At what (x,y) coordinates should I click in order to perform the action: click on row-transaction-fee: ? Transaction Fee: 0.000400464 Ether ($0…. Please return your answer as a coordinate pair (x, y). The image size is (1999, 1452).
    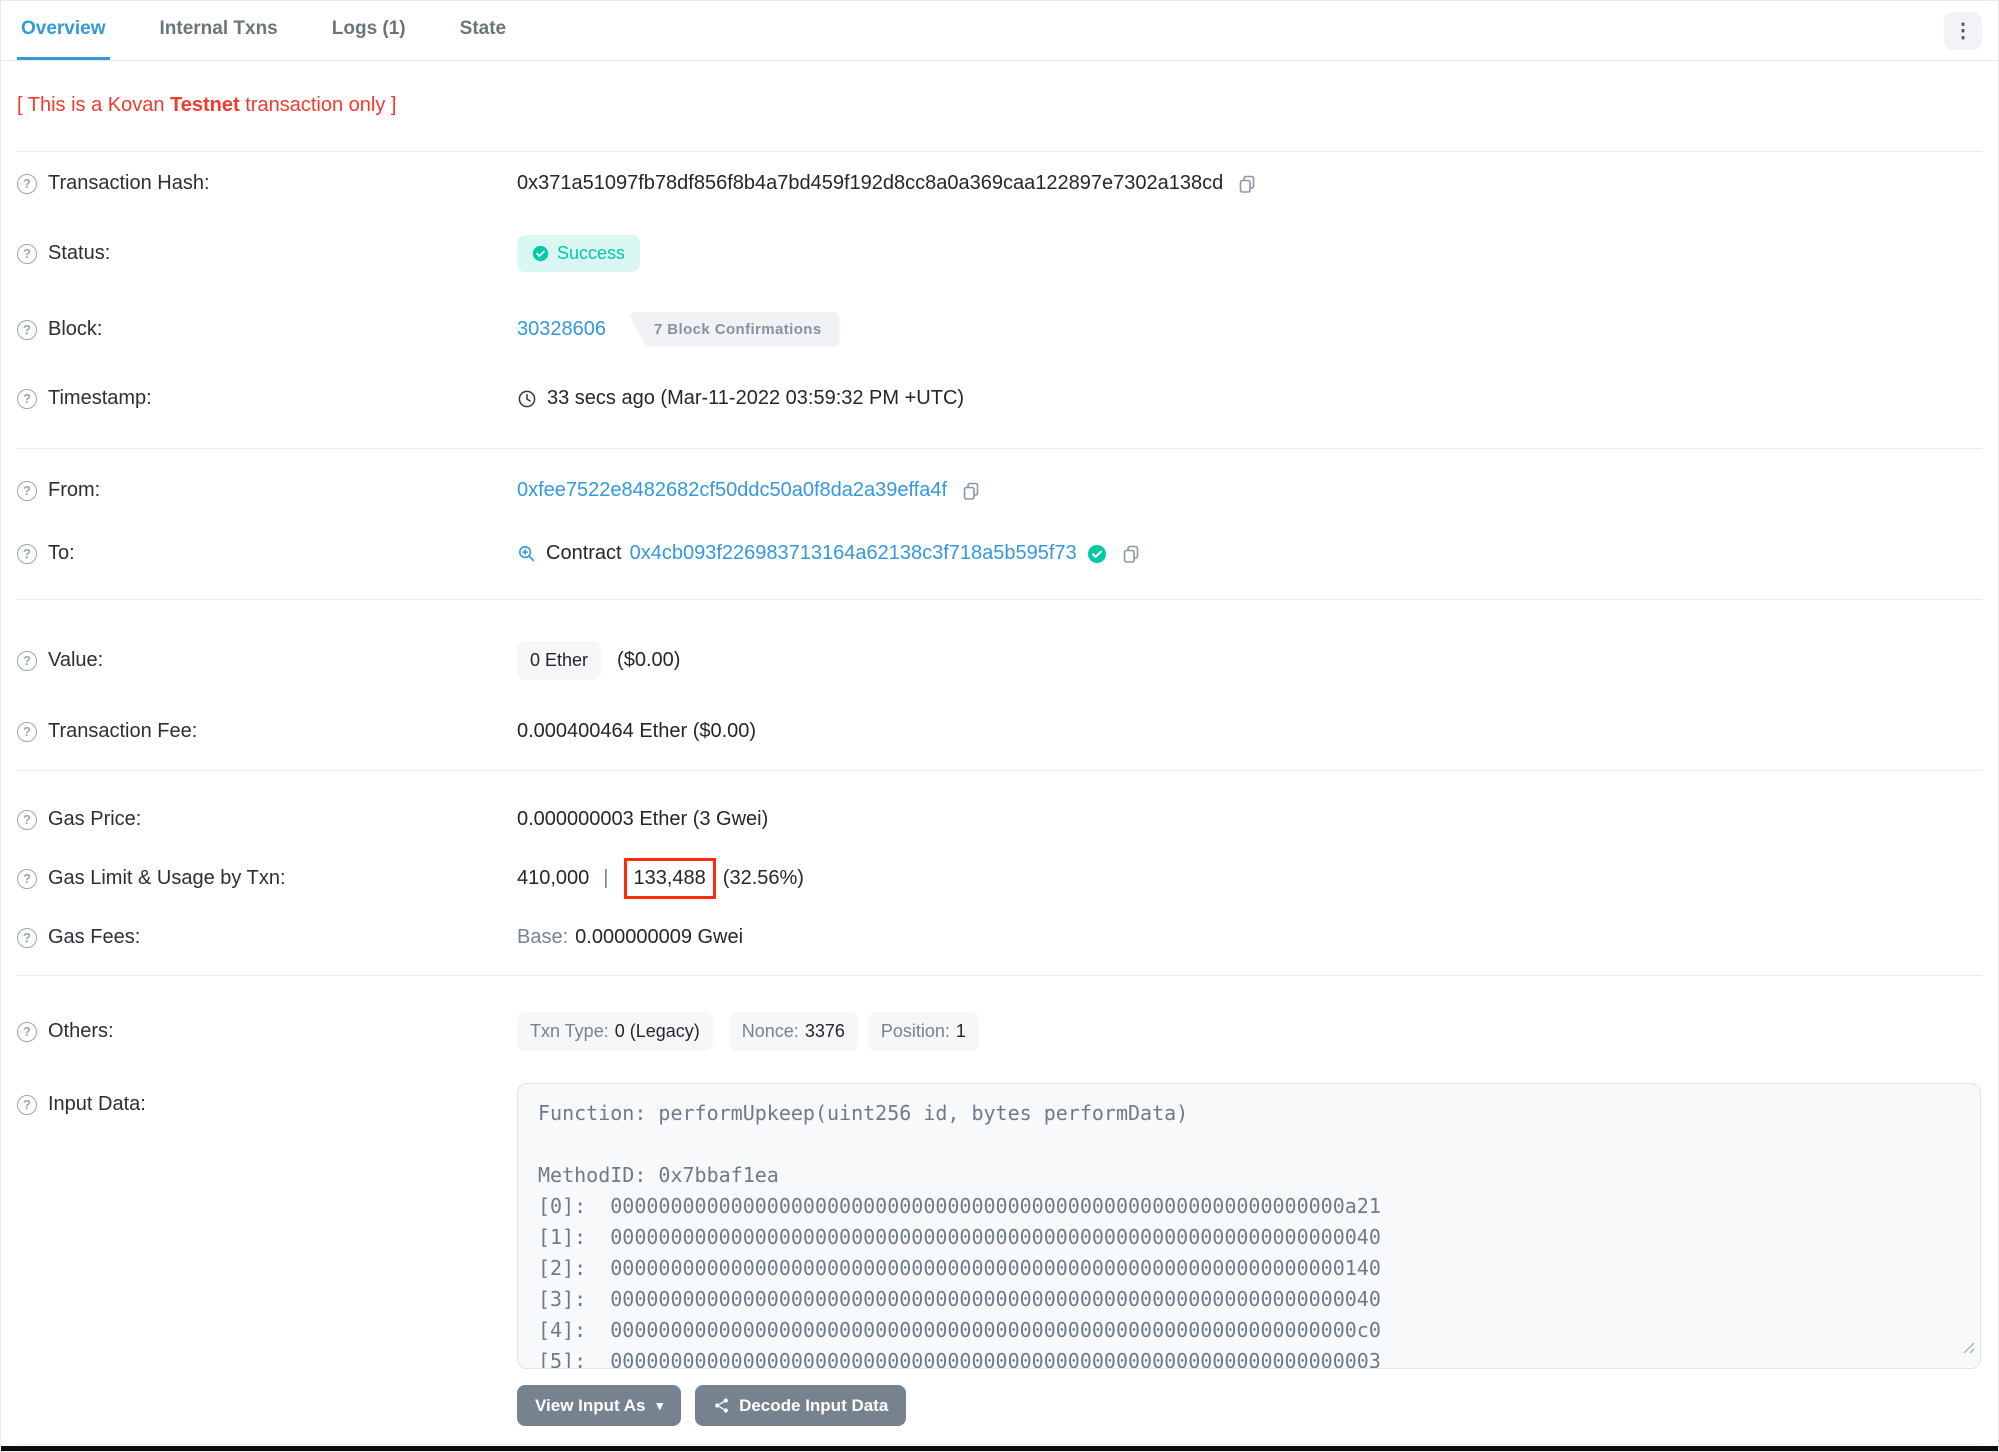
    Looking at the image, I should click on (999, 731).